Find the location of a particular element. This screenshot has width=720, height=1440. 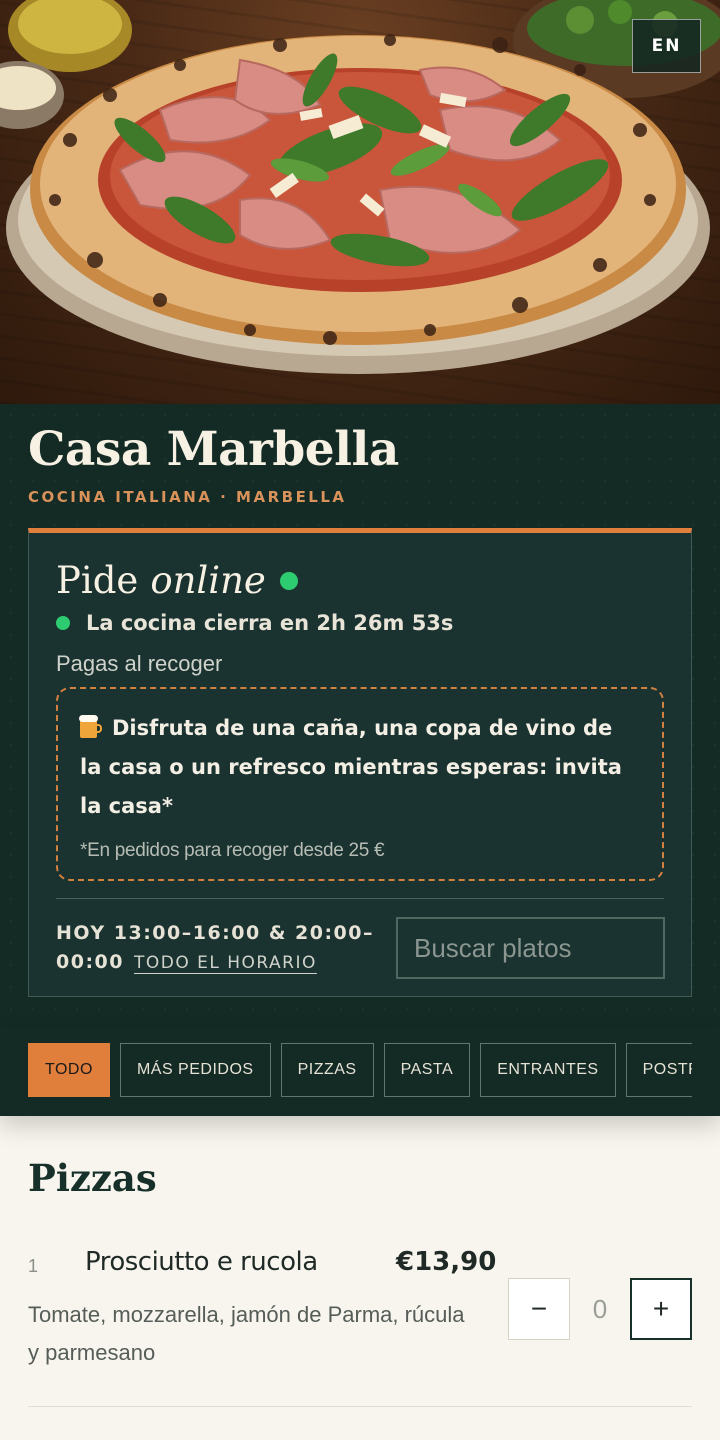

quantity-value: 0 is located at coordinates (600, 1308).